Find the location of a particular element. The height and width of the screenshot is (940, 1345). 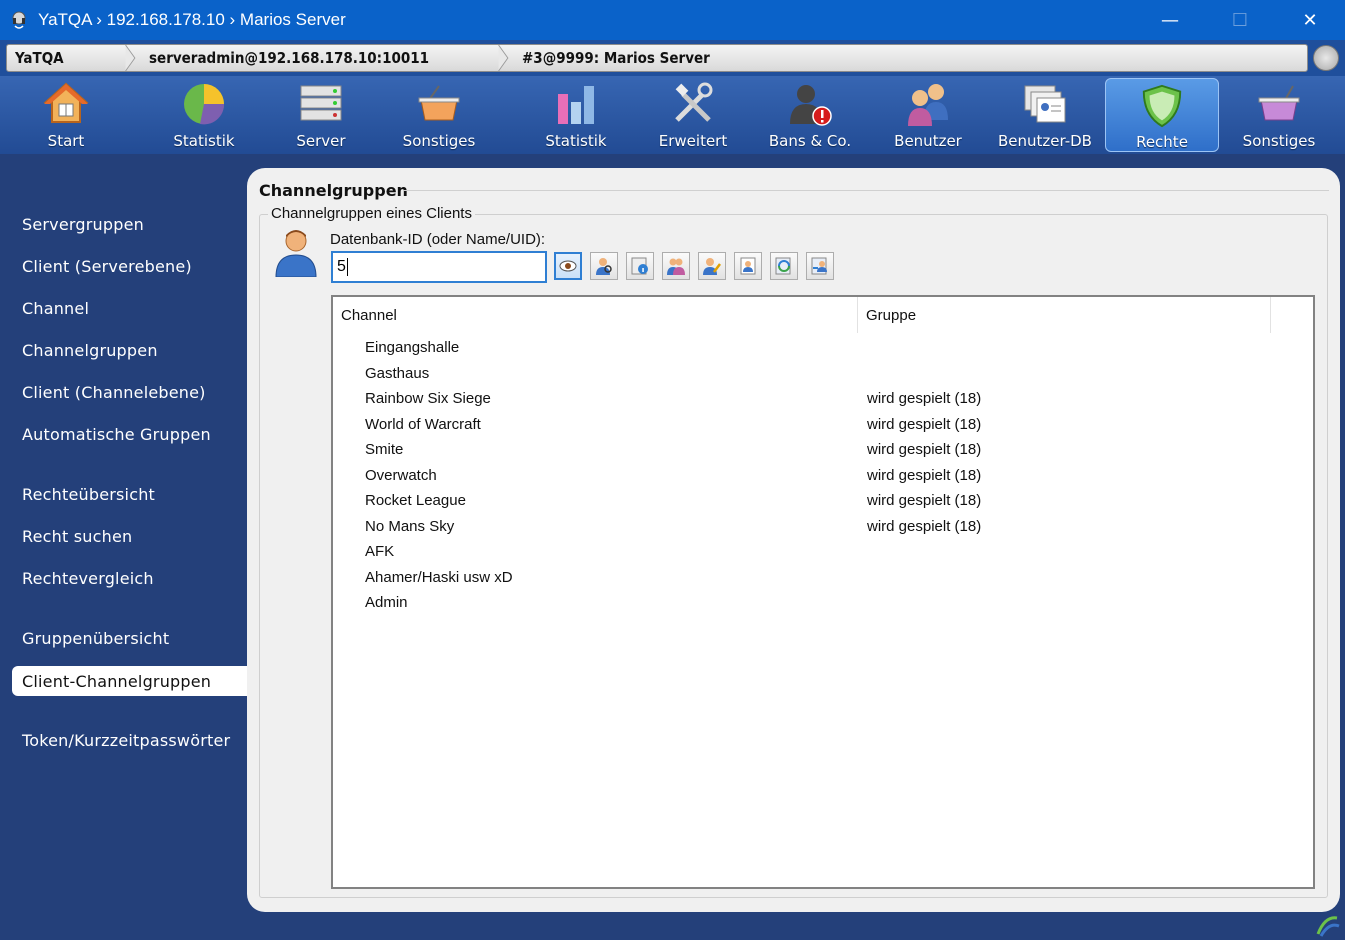

breadcrumb-label: serveradmin@192.168.178.10:10011 is located at coordinates (289, 58).